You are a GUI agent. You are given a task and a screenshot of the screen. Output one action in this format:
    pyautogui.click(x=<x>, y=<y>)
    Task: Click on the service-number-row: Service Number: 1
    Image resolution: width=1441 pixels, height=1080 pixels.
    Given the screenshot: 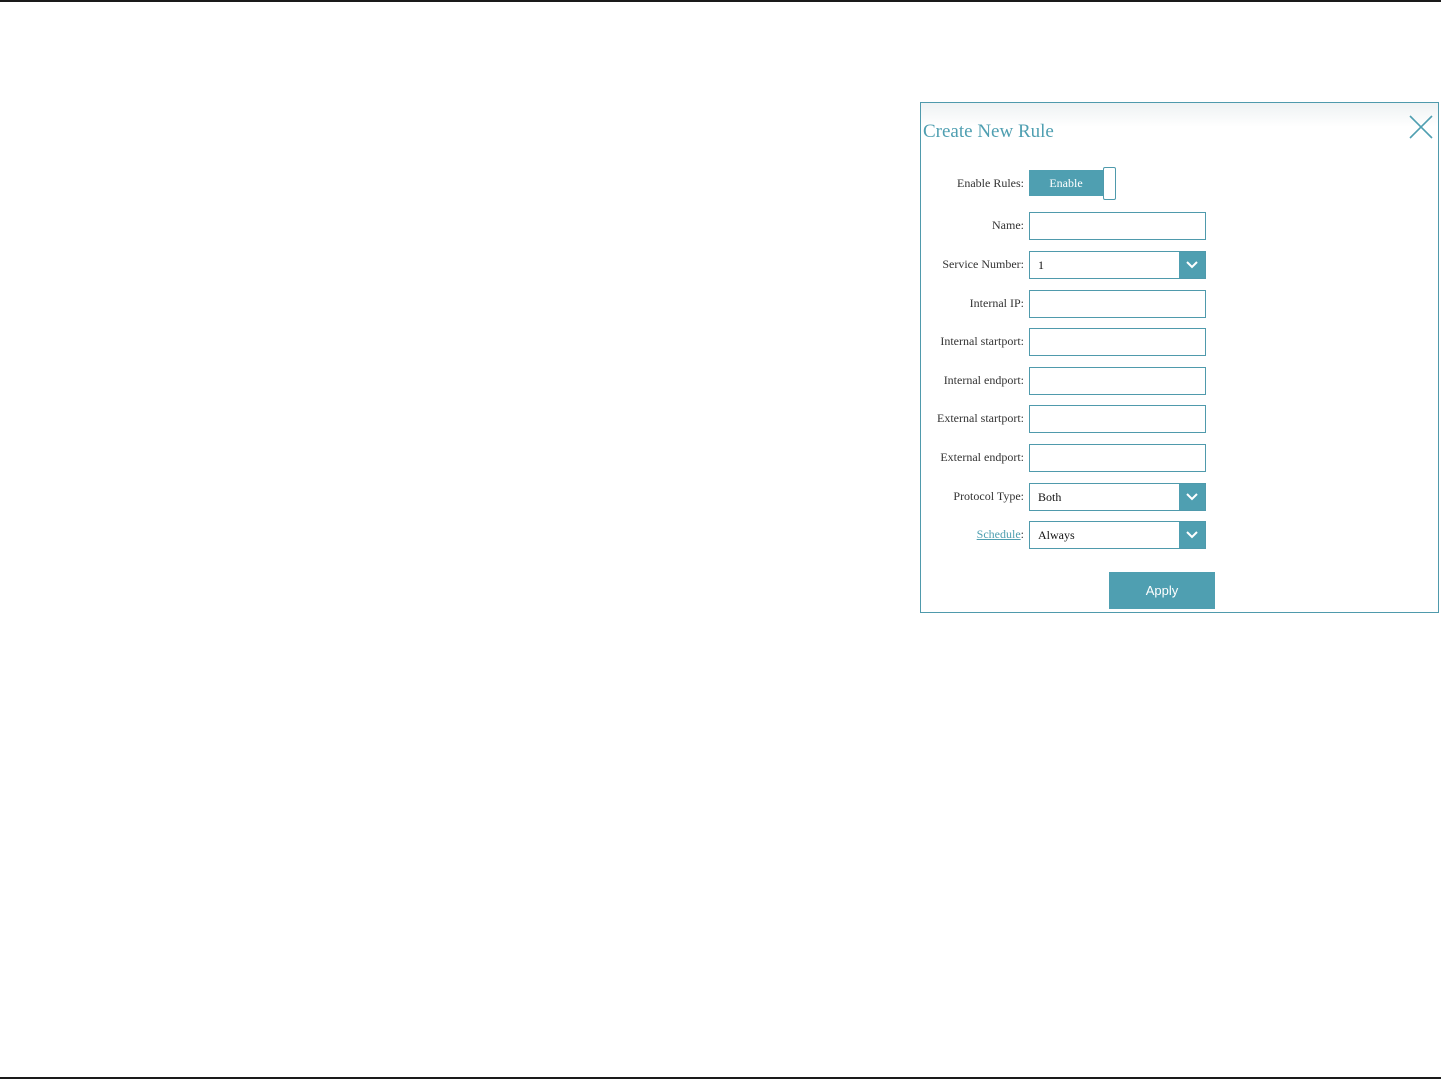 What is the action you would take?
    pyautogui.click(x=1180, y=265)
    